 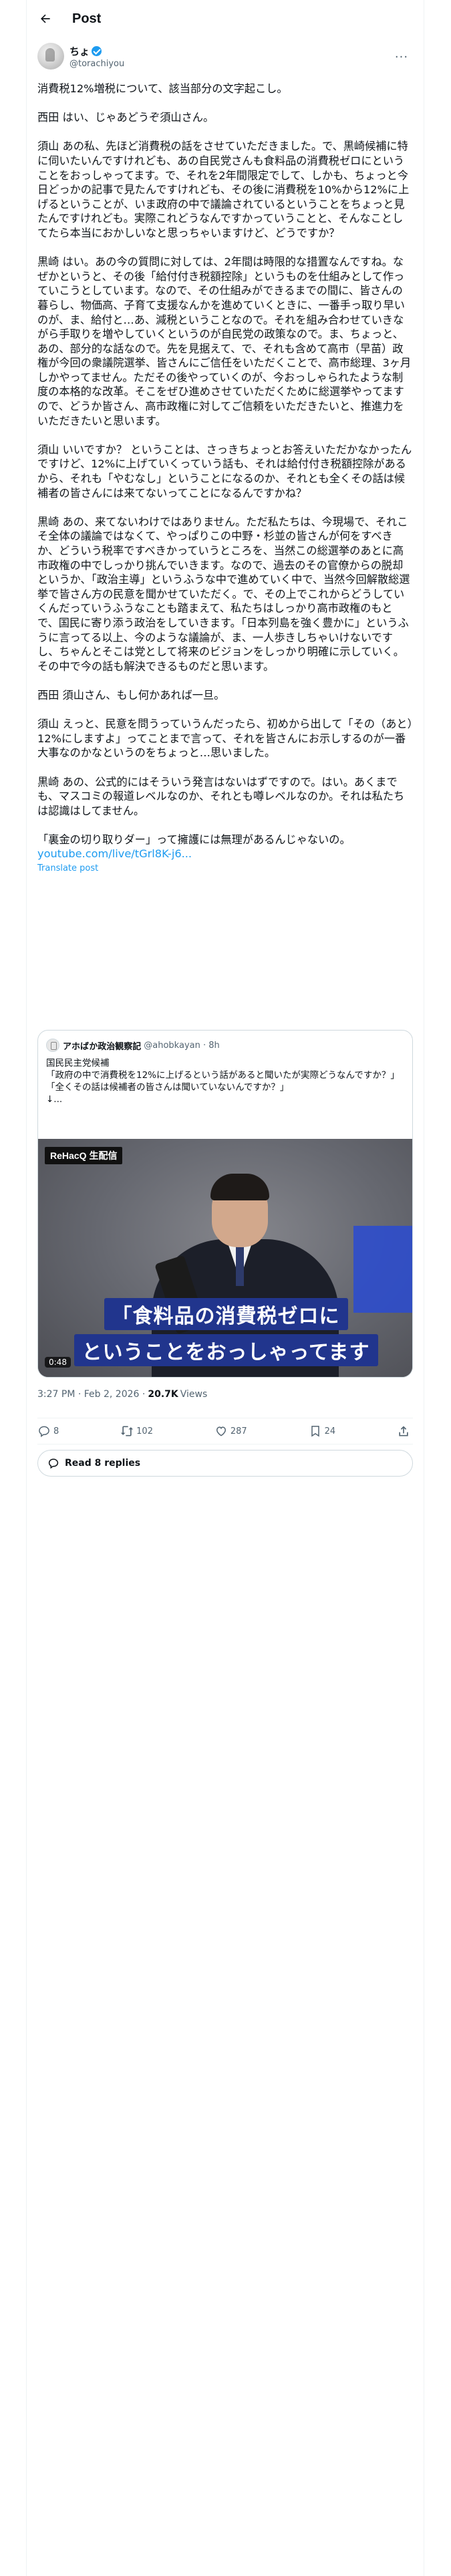 I want to click on live-badge-logo: ReHacQ, so click(x=68, y=1155).